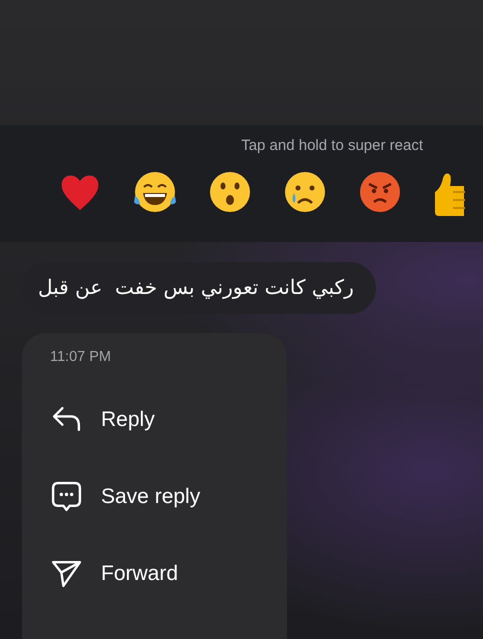  Describe the element at coordinates (66, 496) in the screenshot. I see `speech-bubble-icon` at that location.